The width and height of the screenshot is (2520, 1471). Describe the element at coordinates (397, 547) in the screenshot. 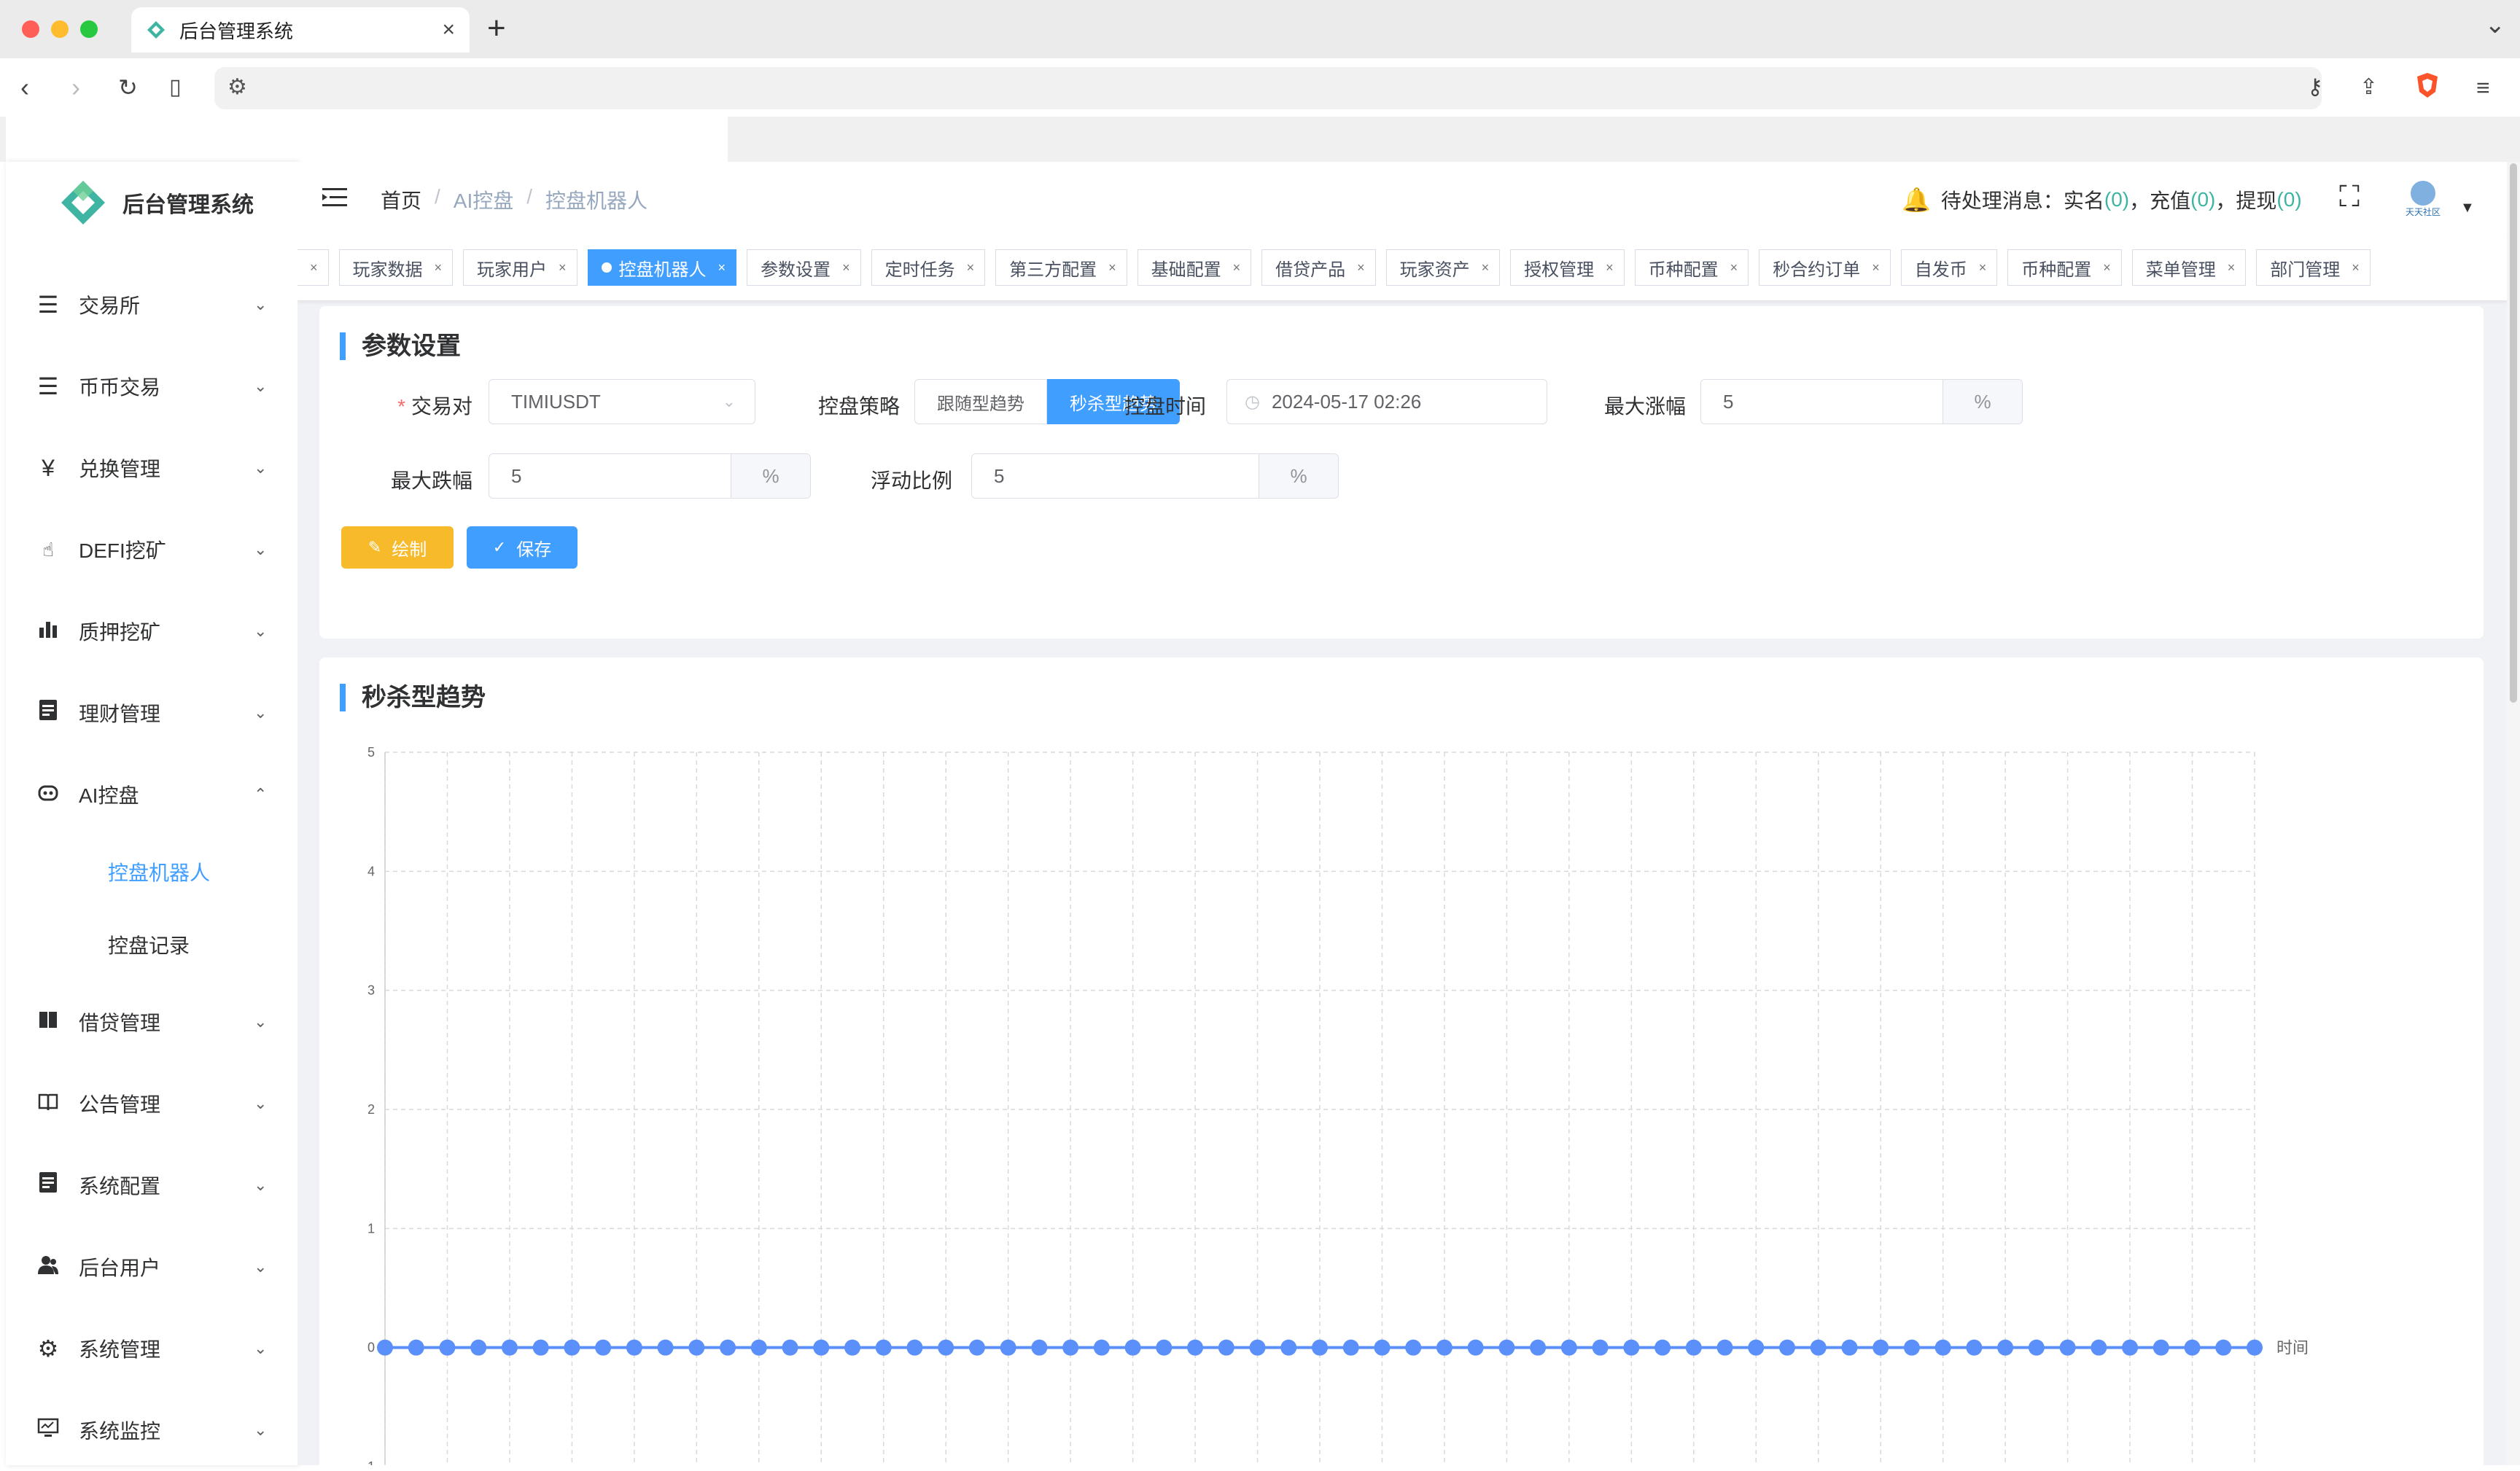

I see `draw-button: ✎ 绘制` at that location.